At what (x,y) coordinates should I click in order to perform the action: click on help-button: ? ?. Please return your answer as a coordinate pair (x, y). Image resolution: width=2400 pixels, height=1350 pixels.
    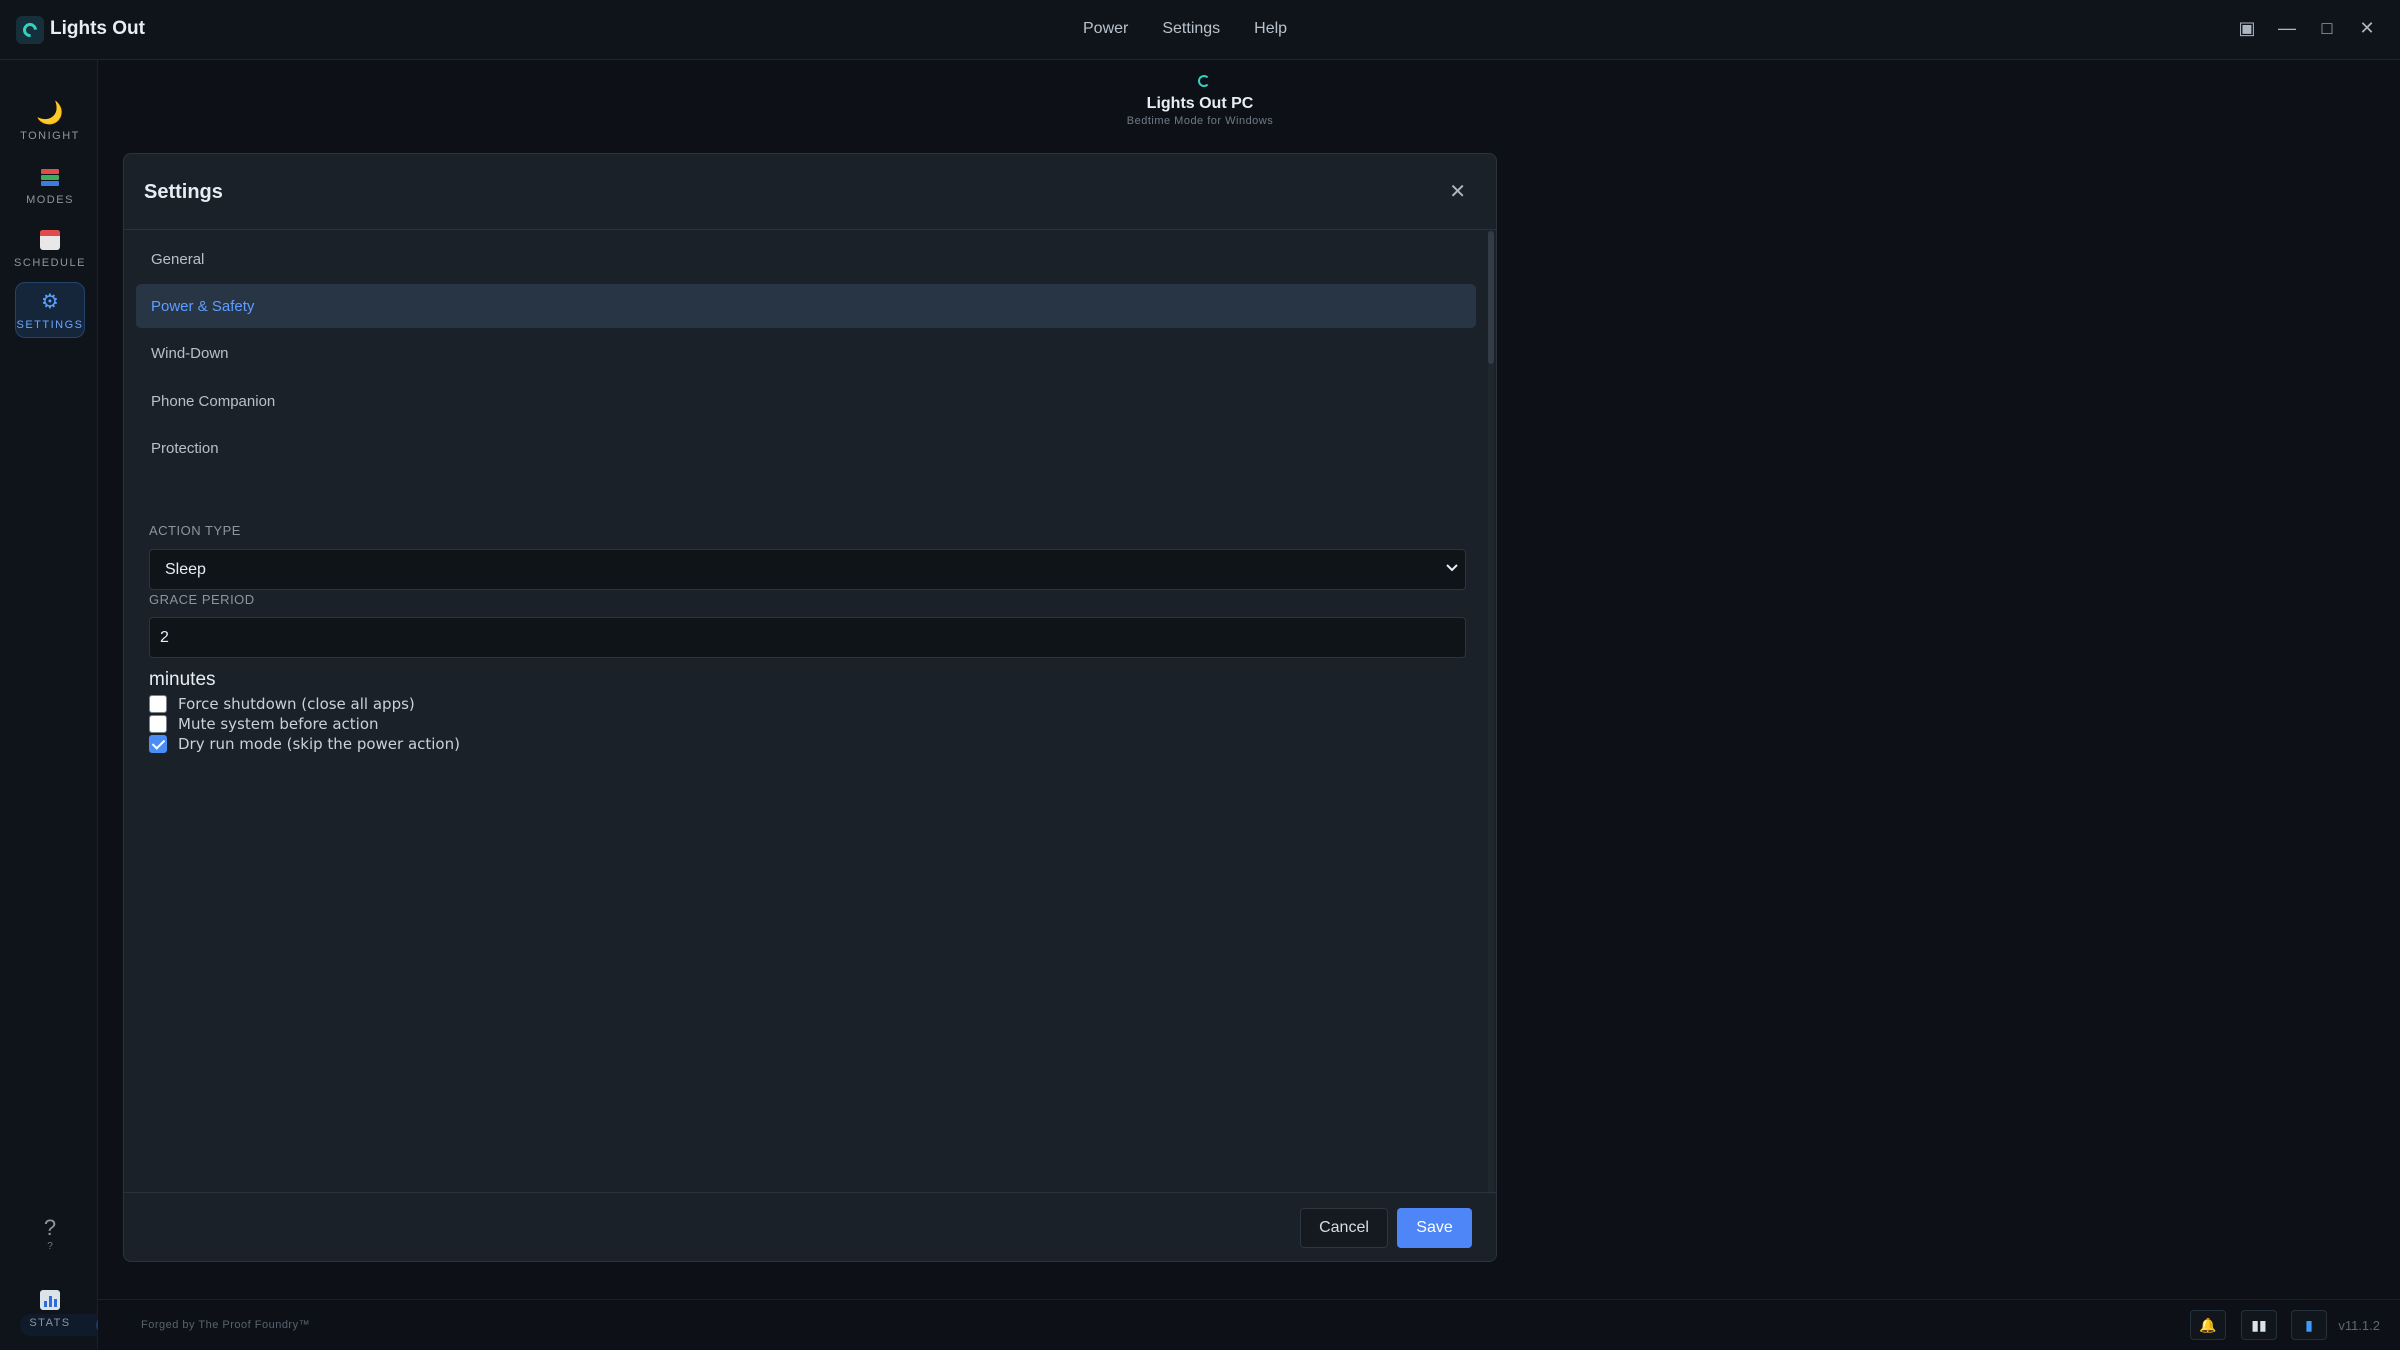
    Looking at the image, I should click on (50, 1240).